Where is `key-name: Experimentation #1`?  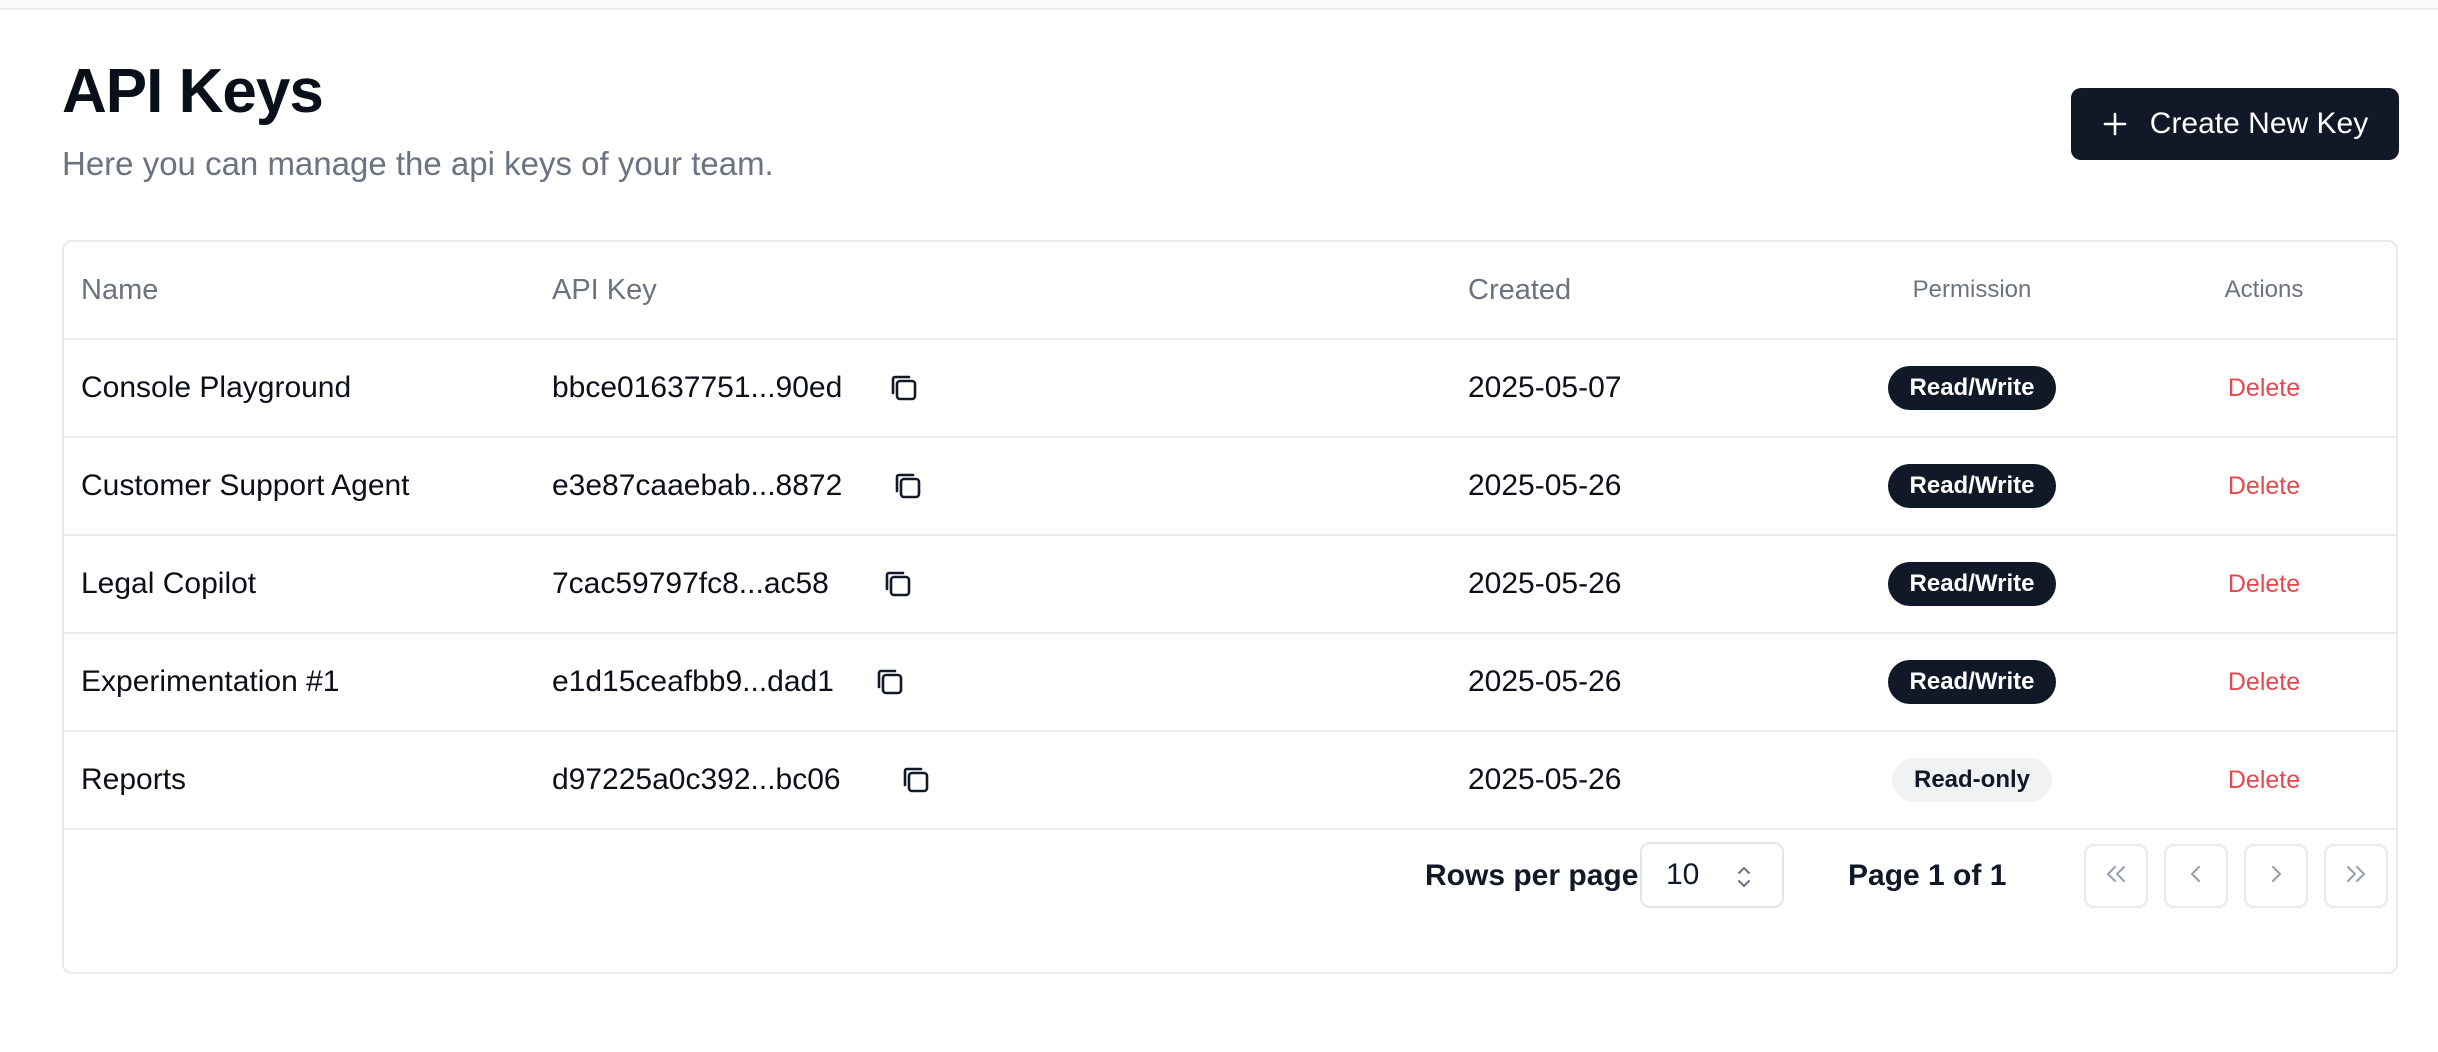 key-name: Experimentation #1 is located at coordinates (210, 681).